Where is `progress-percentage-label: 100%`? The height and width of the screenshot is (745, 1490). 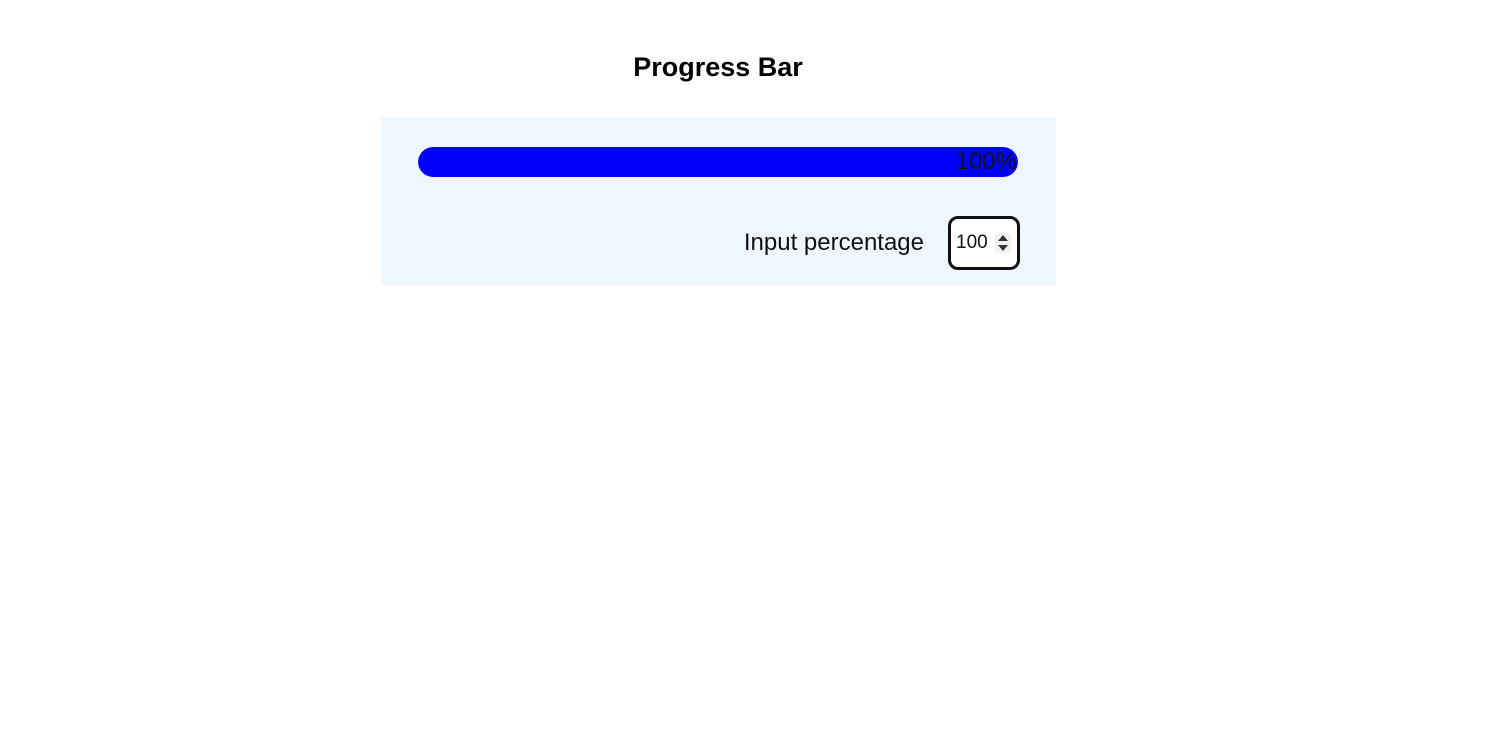
progress-percentage-label: 100% is located at coordinates (986, 161).